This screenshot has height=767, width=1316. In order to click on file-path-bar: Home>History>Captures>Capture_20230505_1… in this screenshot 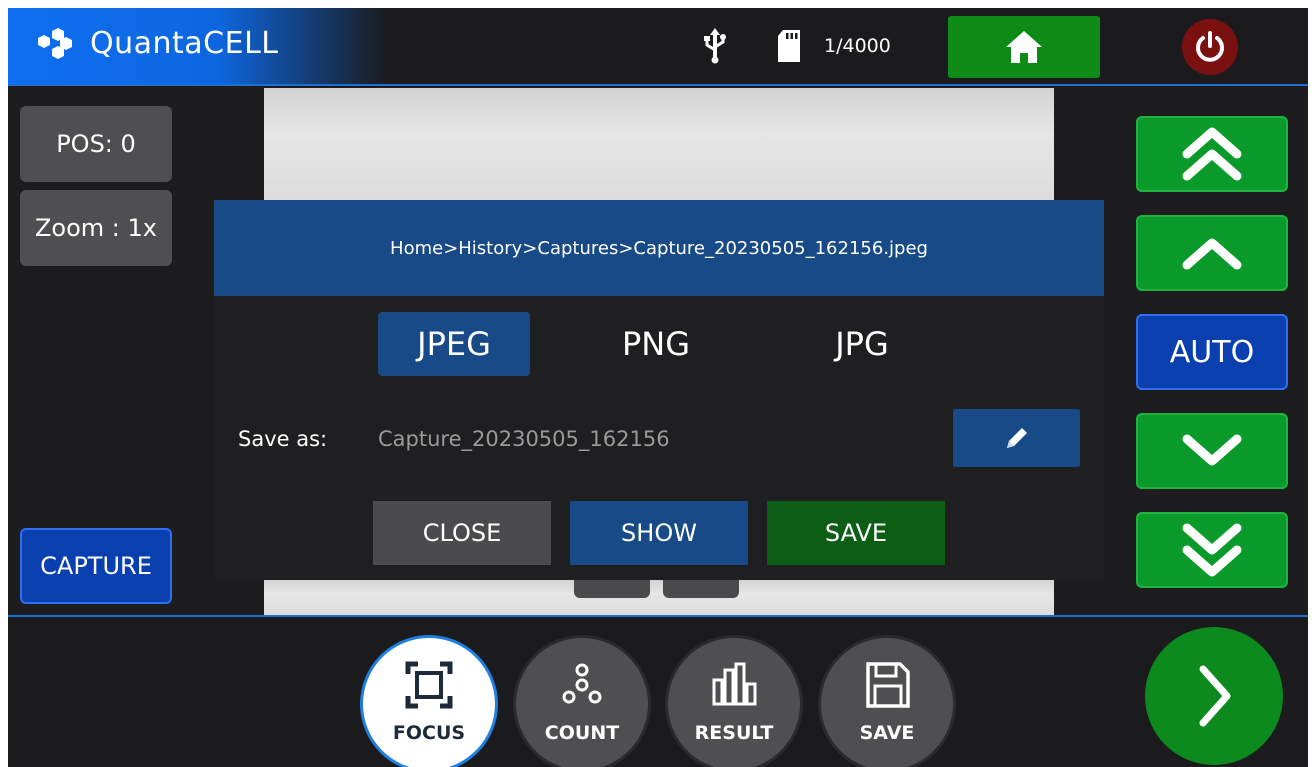, I will do `click(659, 248)`.